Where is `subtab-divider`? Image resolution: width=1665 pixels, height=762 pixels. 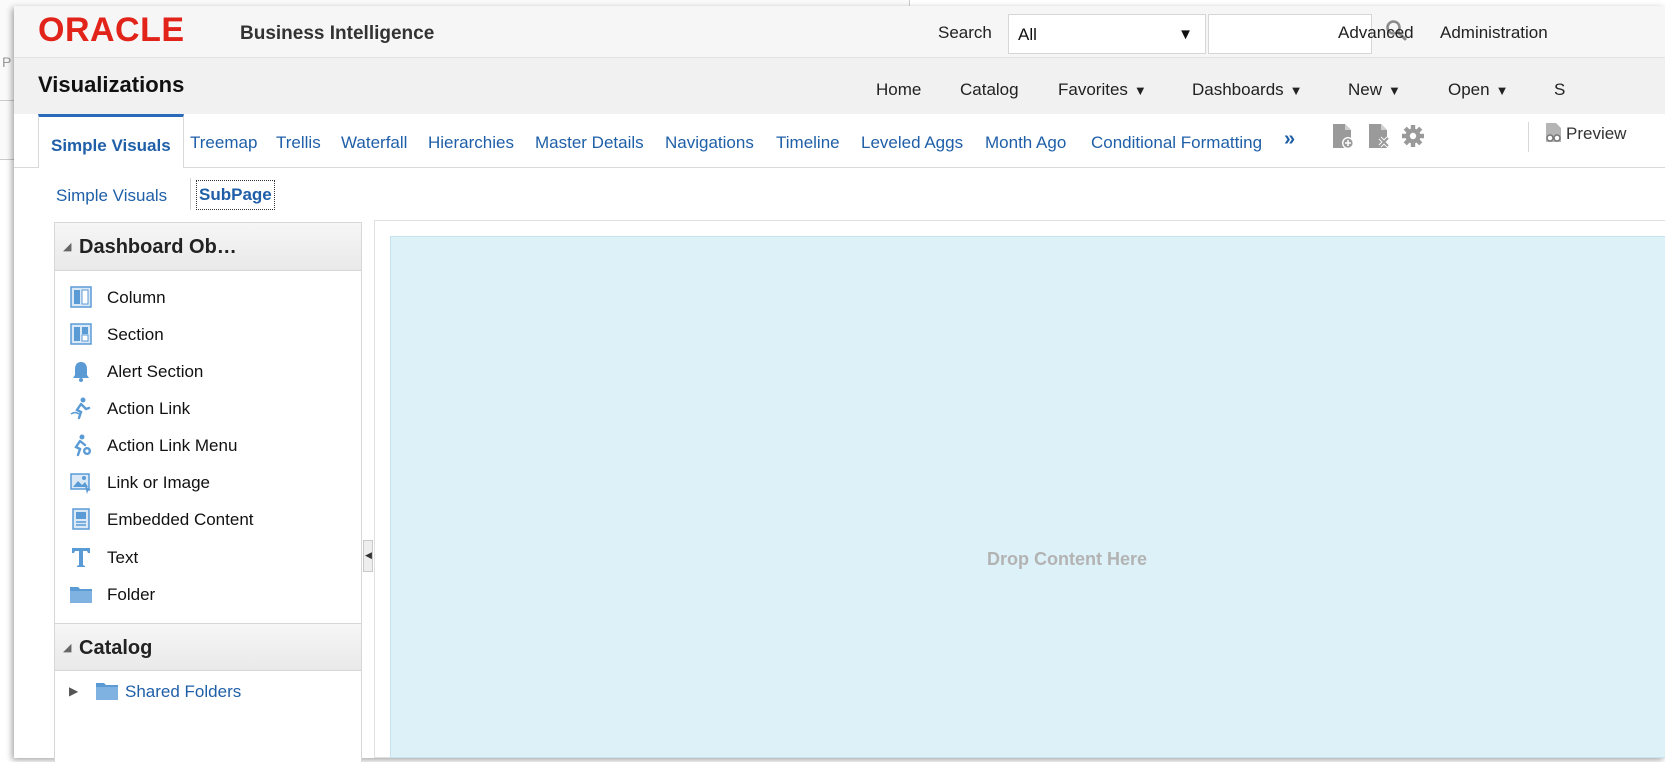 subtab-divider is located at coordinates (190, 194).